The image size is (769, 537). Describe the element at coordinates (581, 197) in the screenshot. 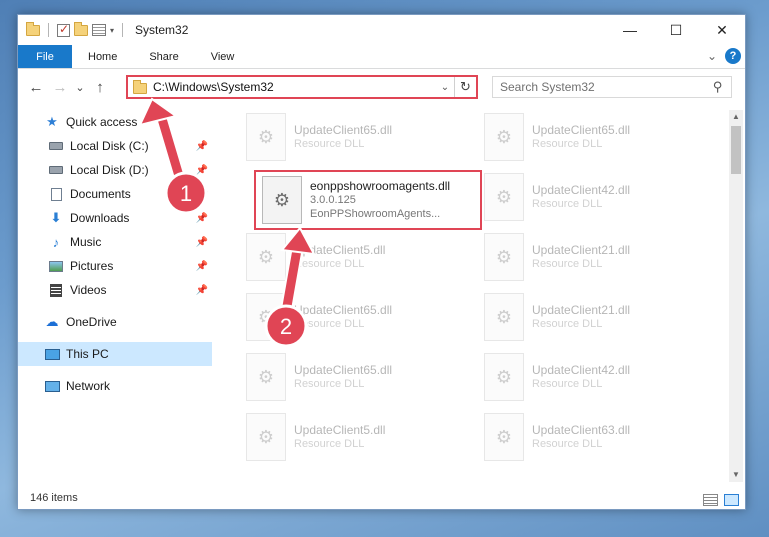

I see `file-text: UpdateClient42.dll Resource DLL` at that location.